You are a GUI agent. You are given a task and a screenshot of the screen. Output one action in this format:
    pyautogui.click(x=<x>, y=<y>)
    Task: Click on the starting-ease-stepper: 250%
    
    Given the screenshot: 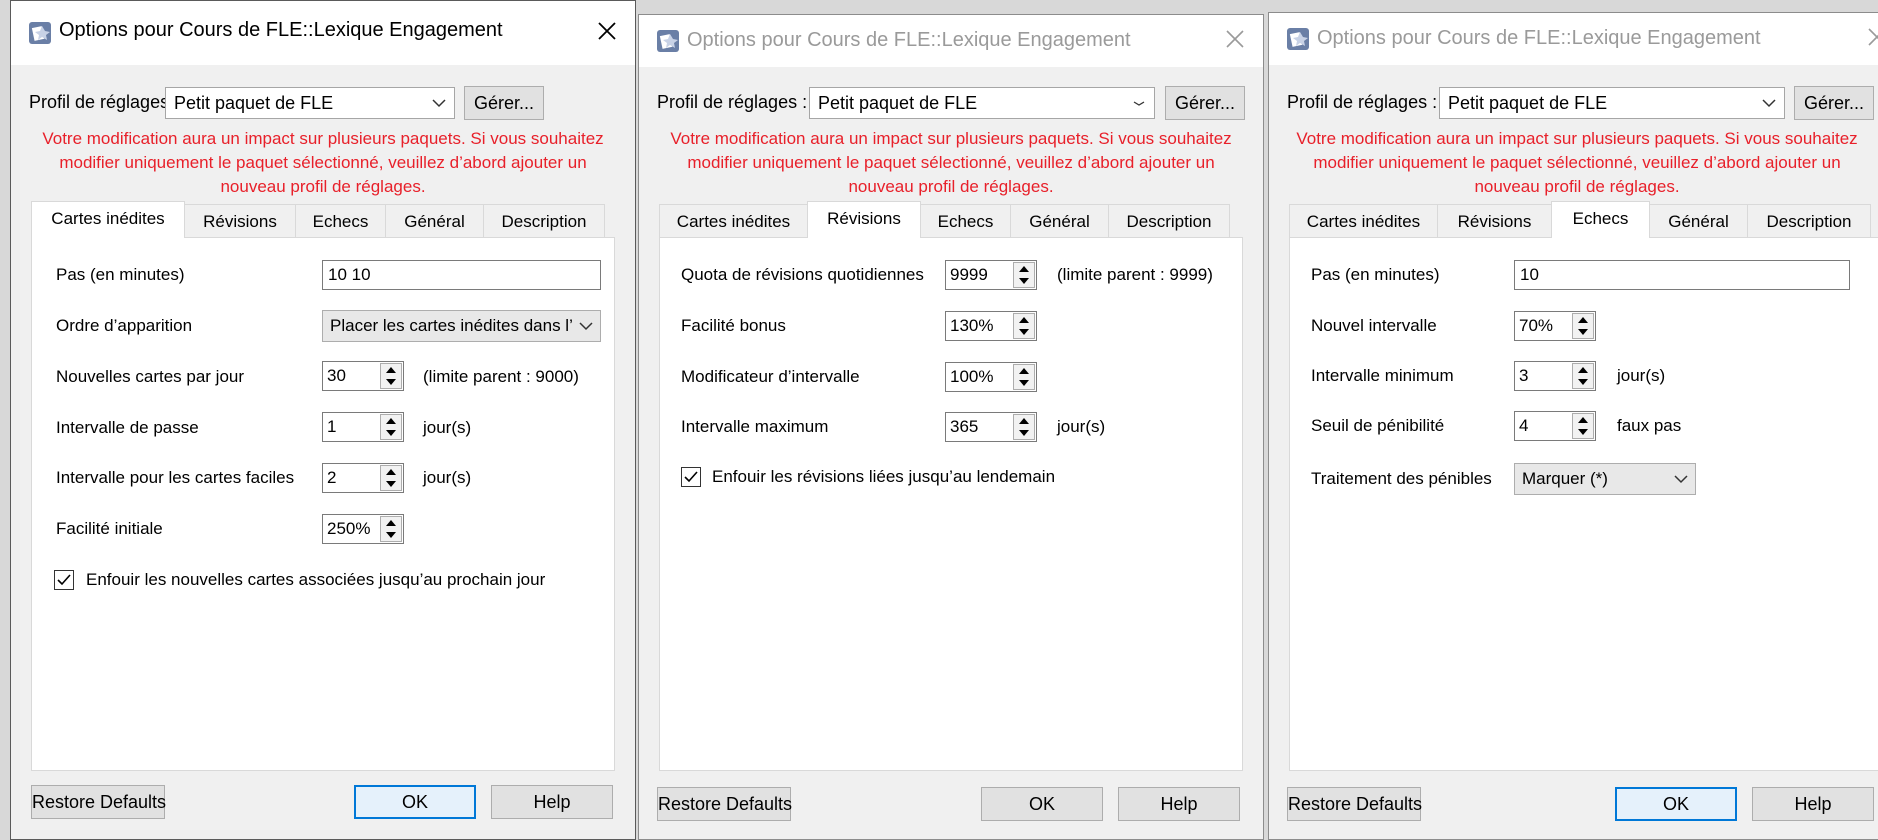 What is the action you would take?
    pyautogui.click(x=363, y=529)
    